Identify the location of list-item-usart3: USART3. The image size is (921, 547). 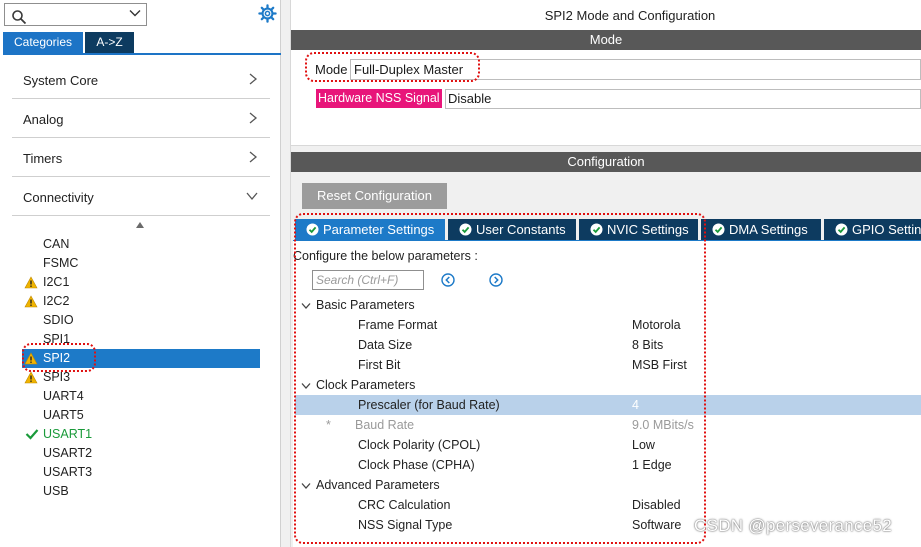
(141, 472).